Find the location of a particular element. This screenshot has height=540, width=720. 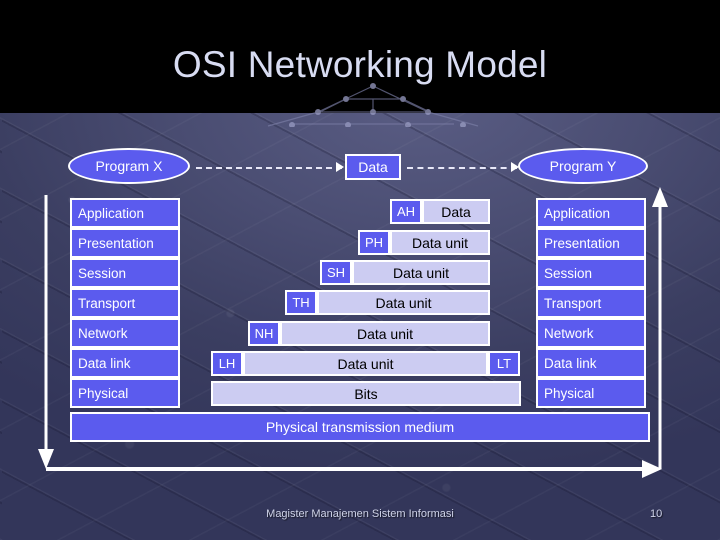

program-x-label: Program X is located at coordinates (129, 166).